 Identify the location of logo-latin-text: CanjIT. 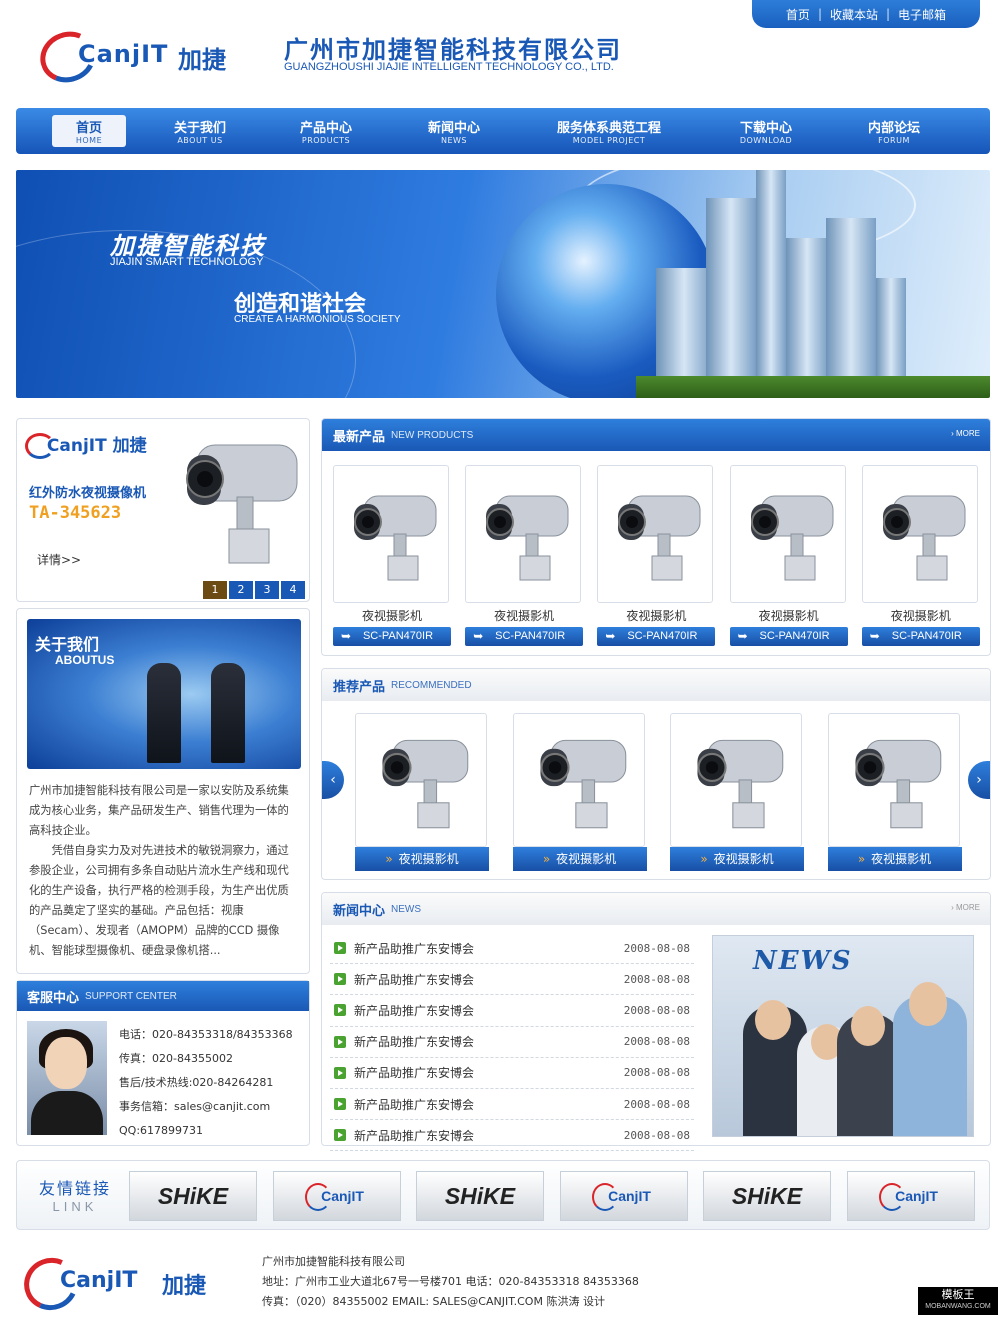
(123, 54).